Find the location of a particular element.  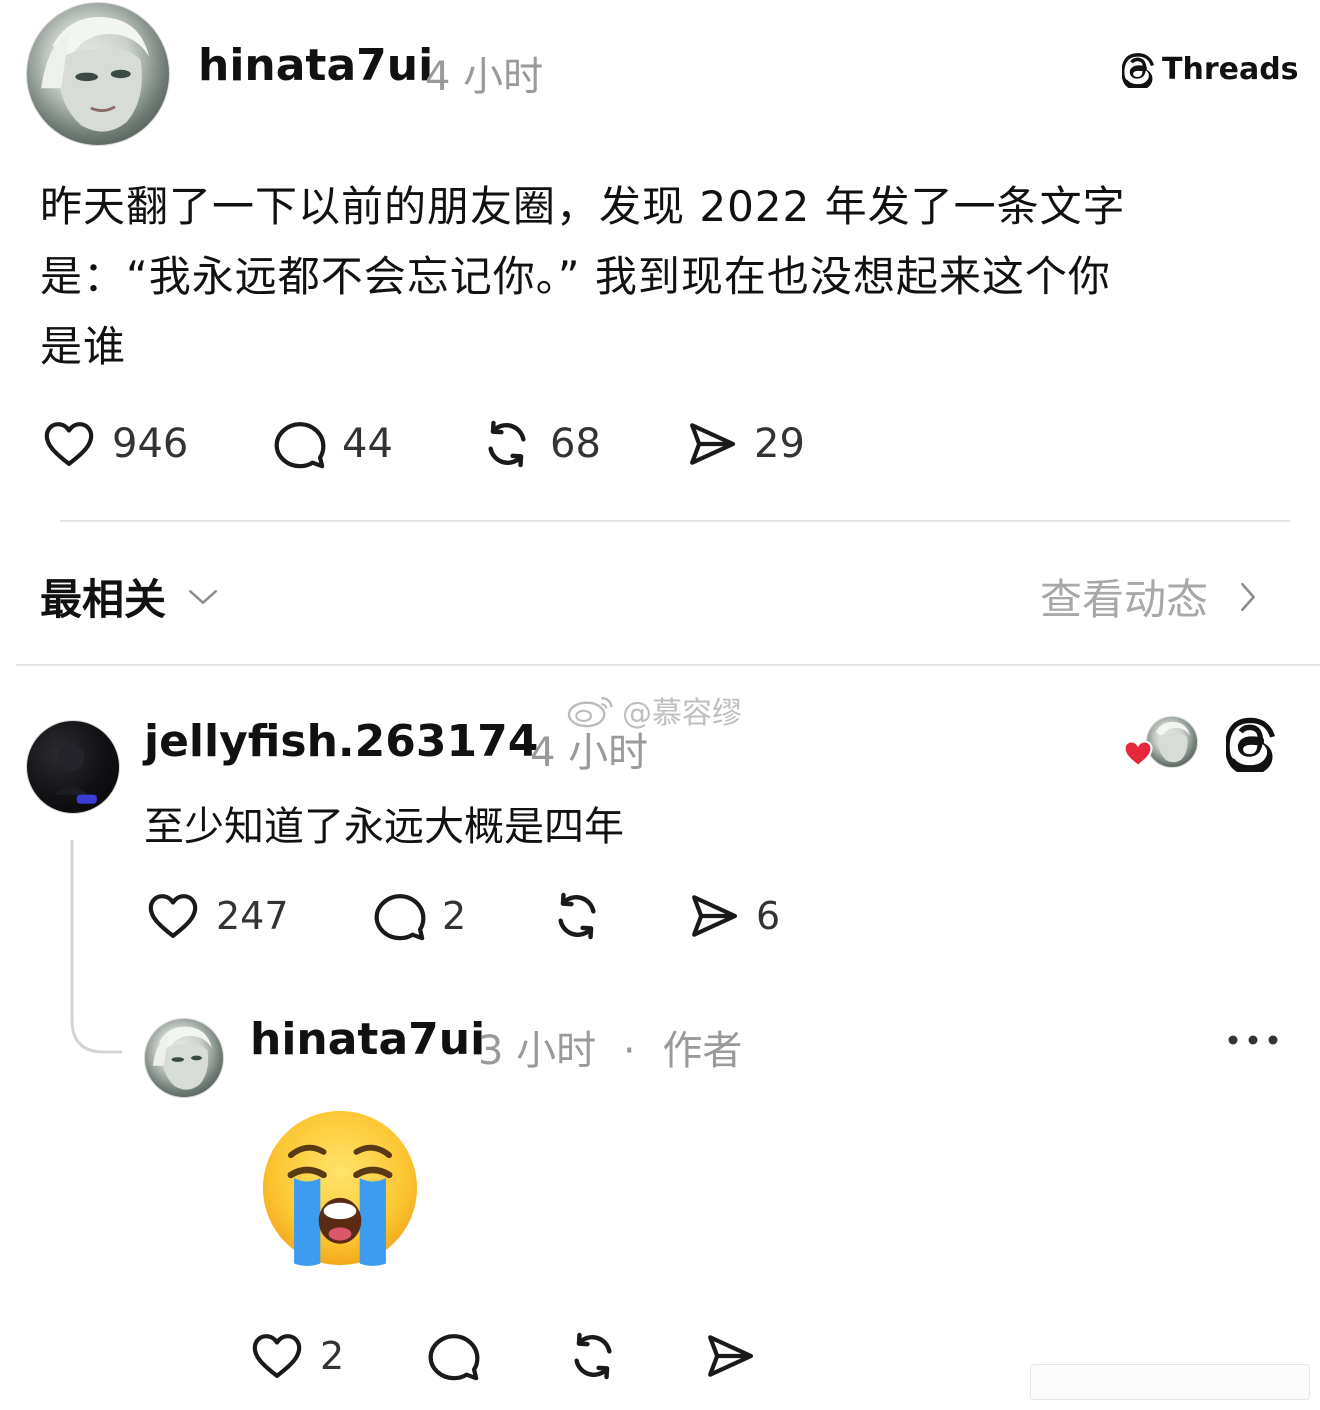

reply-like-count: 247 is located at coordinates (252, 916).